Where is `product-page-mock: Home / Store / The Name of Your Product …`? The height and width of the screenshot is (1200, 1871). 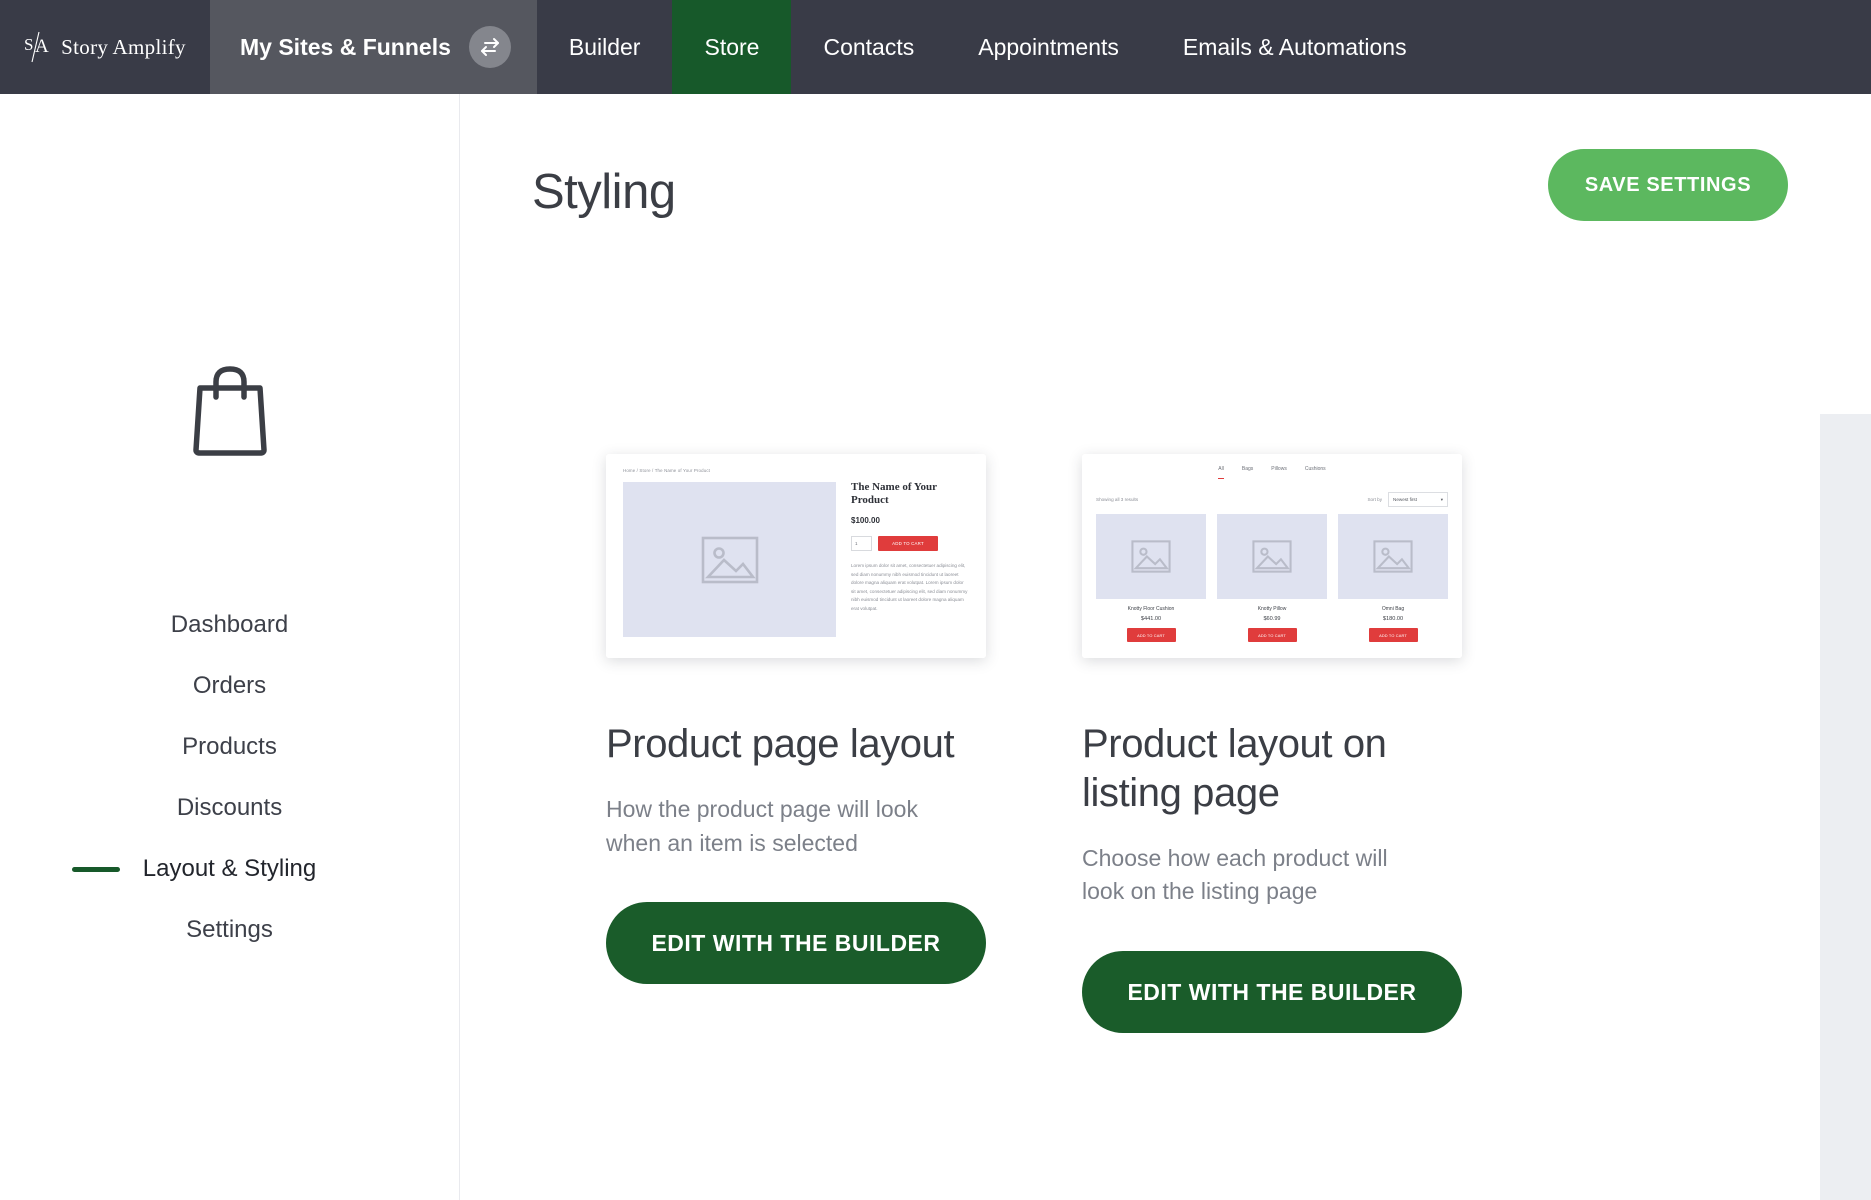 product-page-mock: Home / Store / The Name of Your Product … is located at coordinates (796, 556).